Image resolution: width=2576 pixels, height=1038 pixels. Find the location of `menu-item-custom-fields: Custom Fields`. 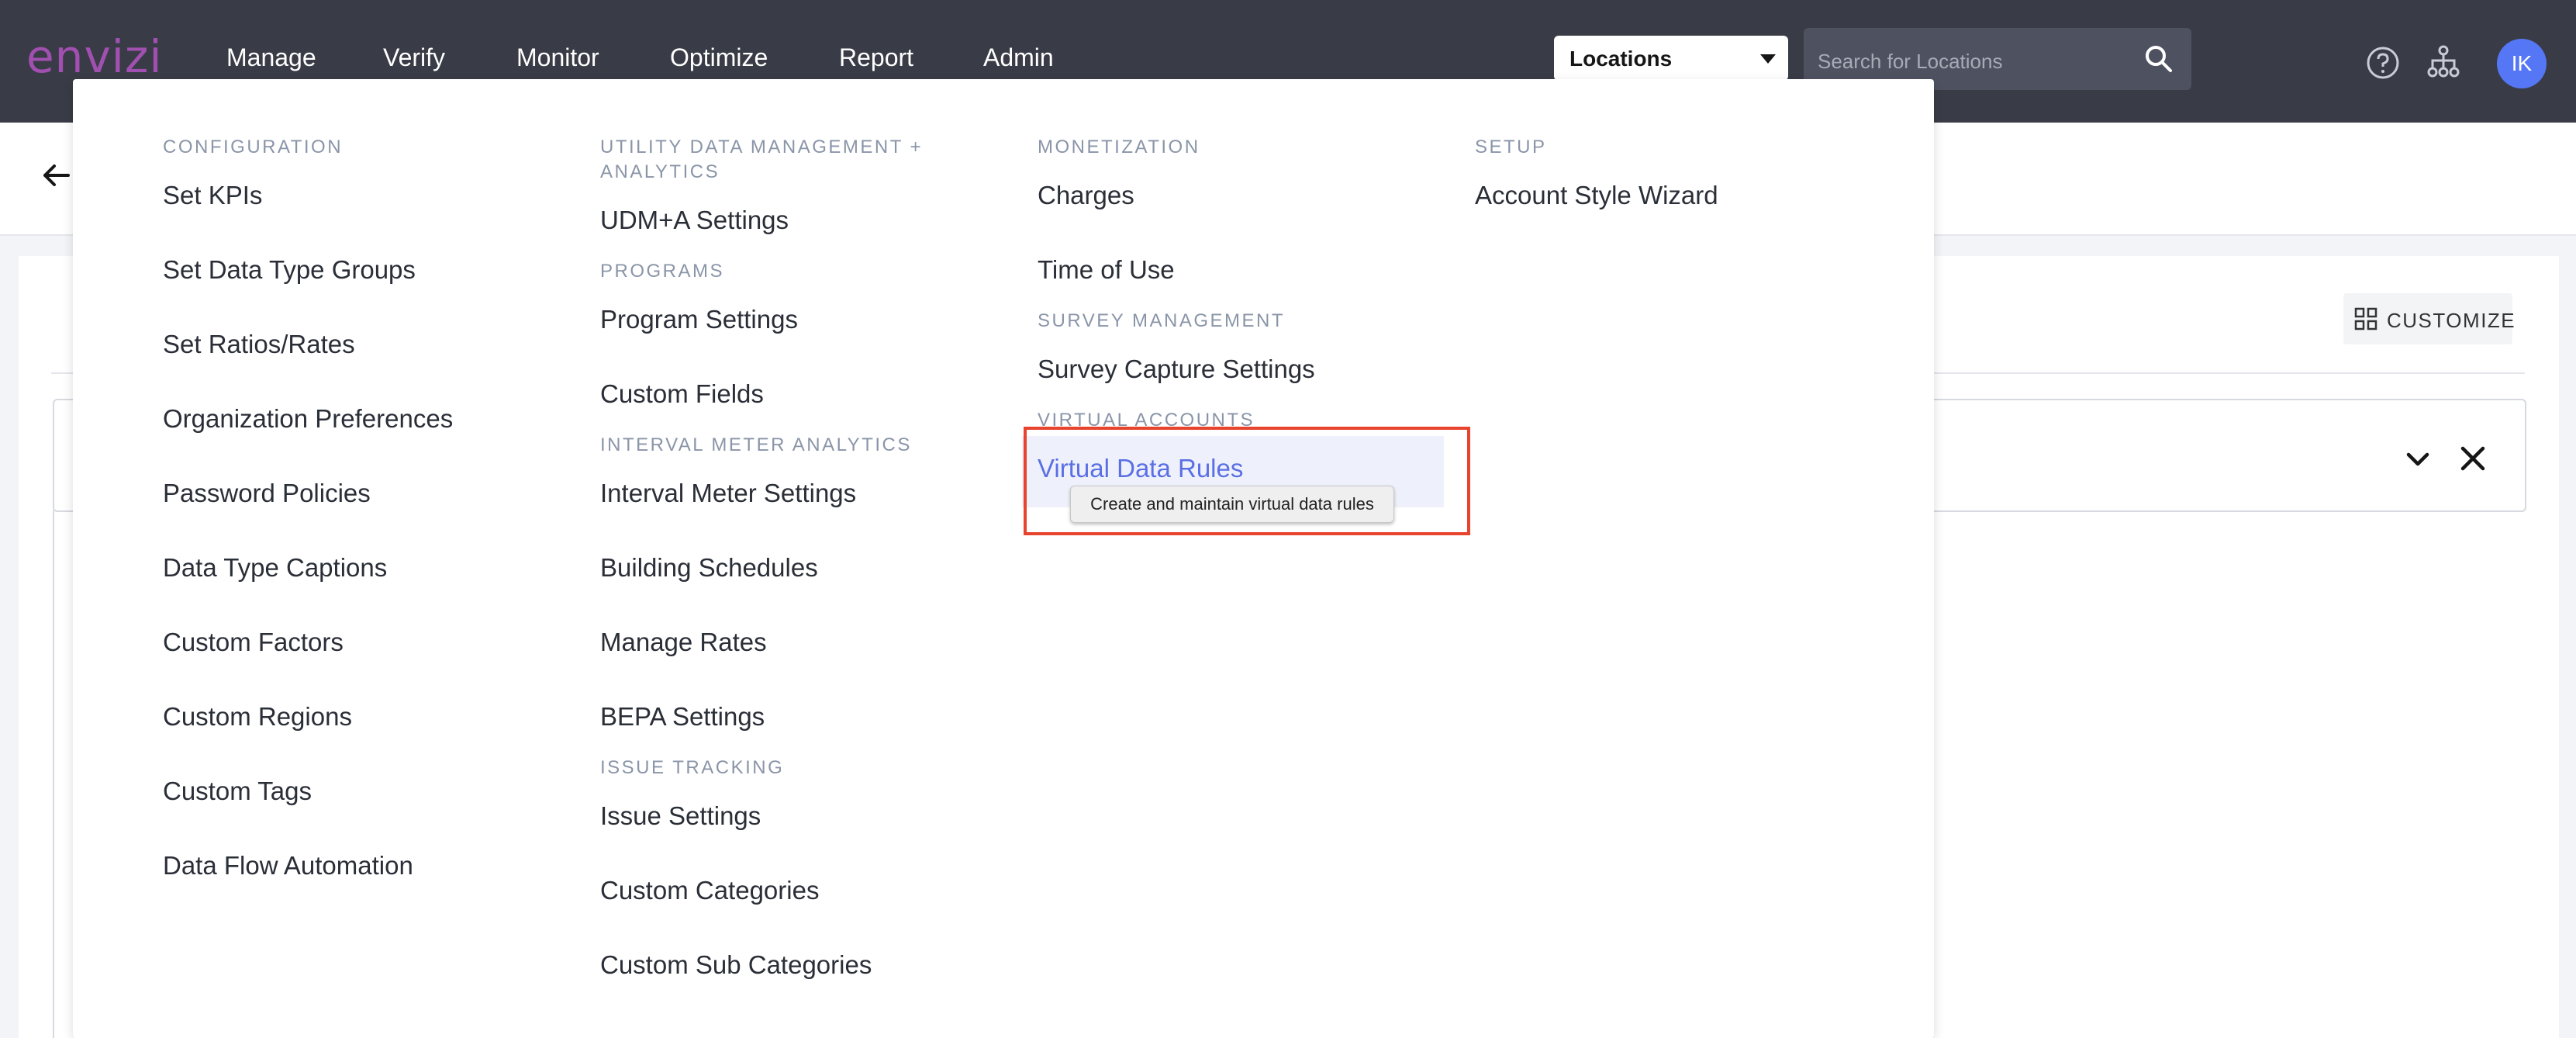

menu-item-custom-fields: Custom Fields is located at coordinates (682, 394).